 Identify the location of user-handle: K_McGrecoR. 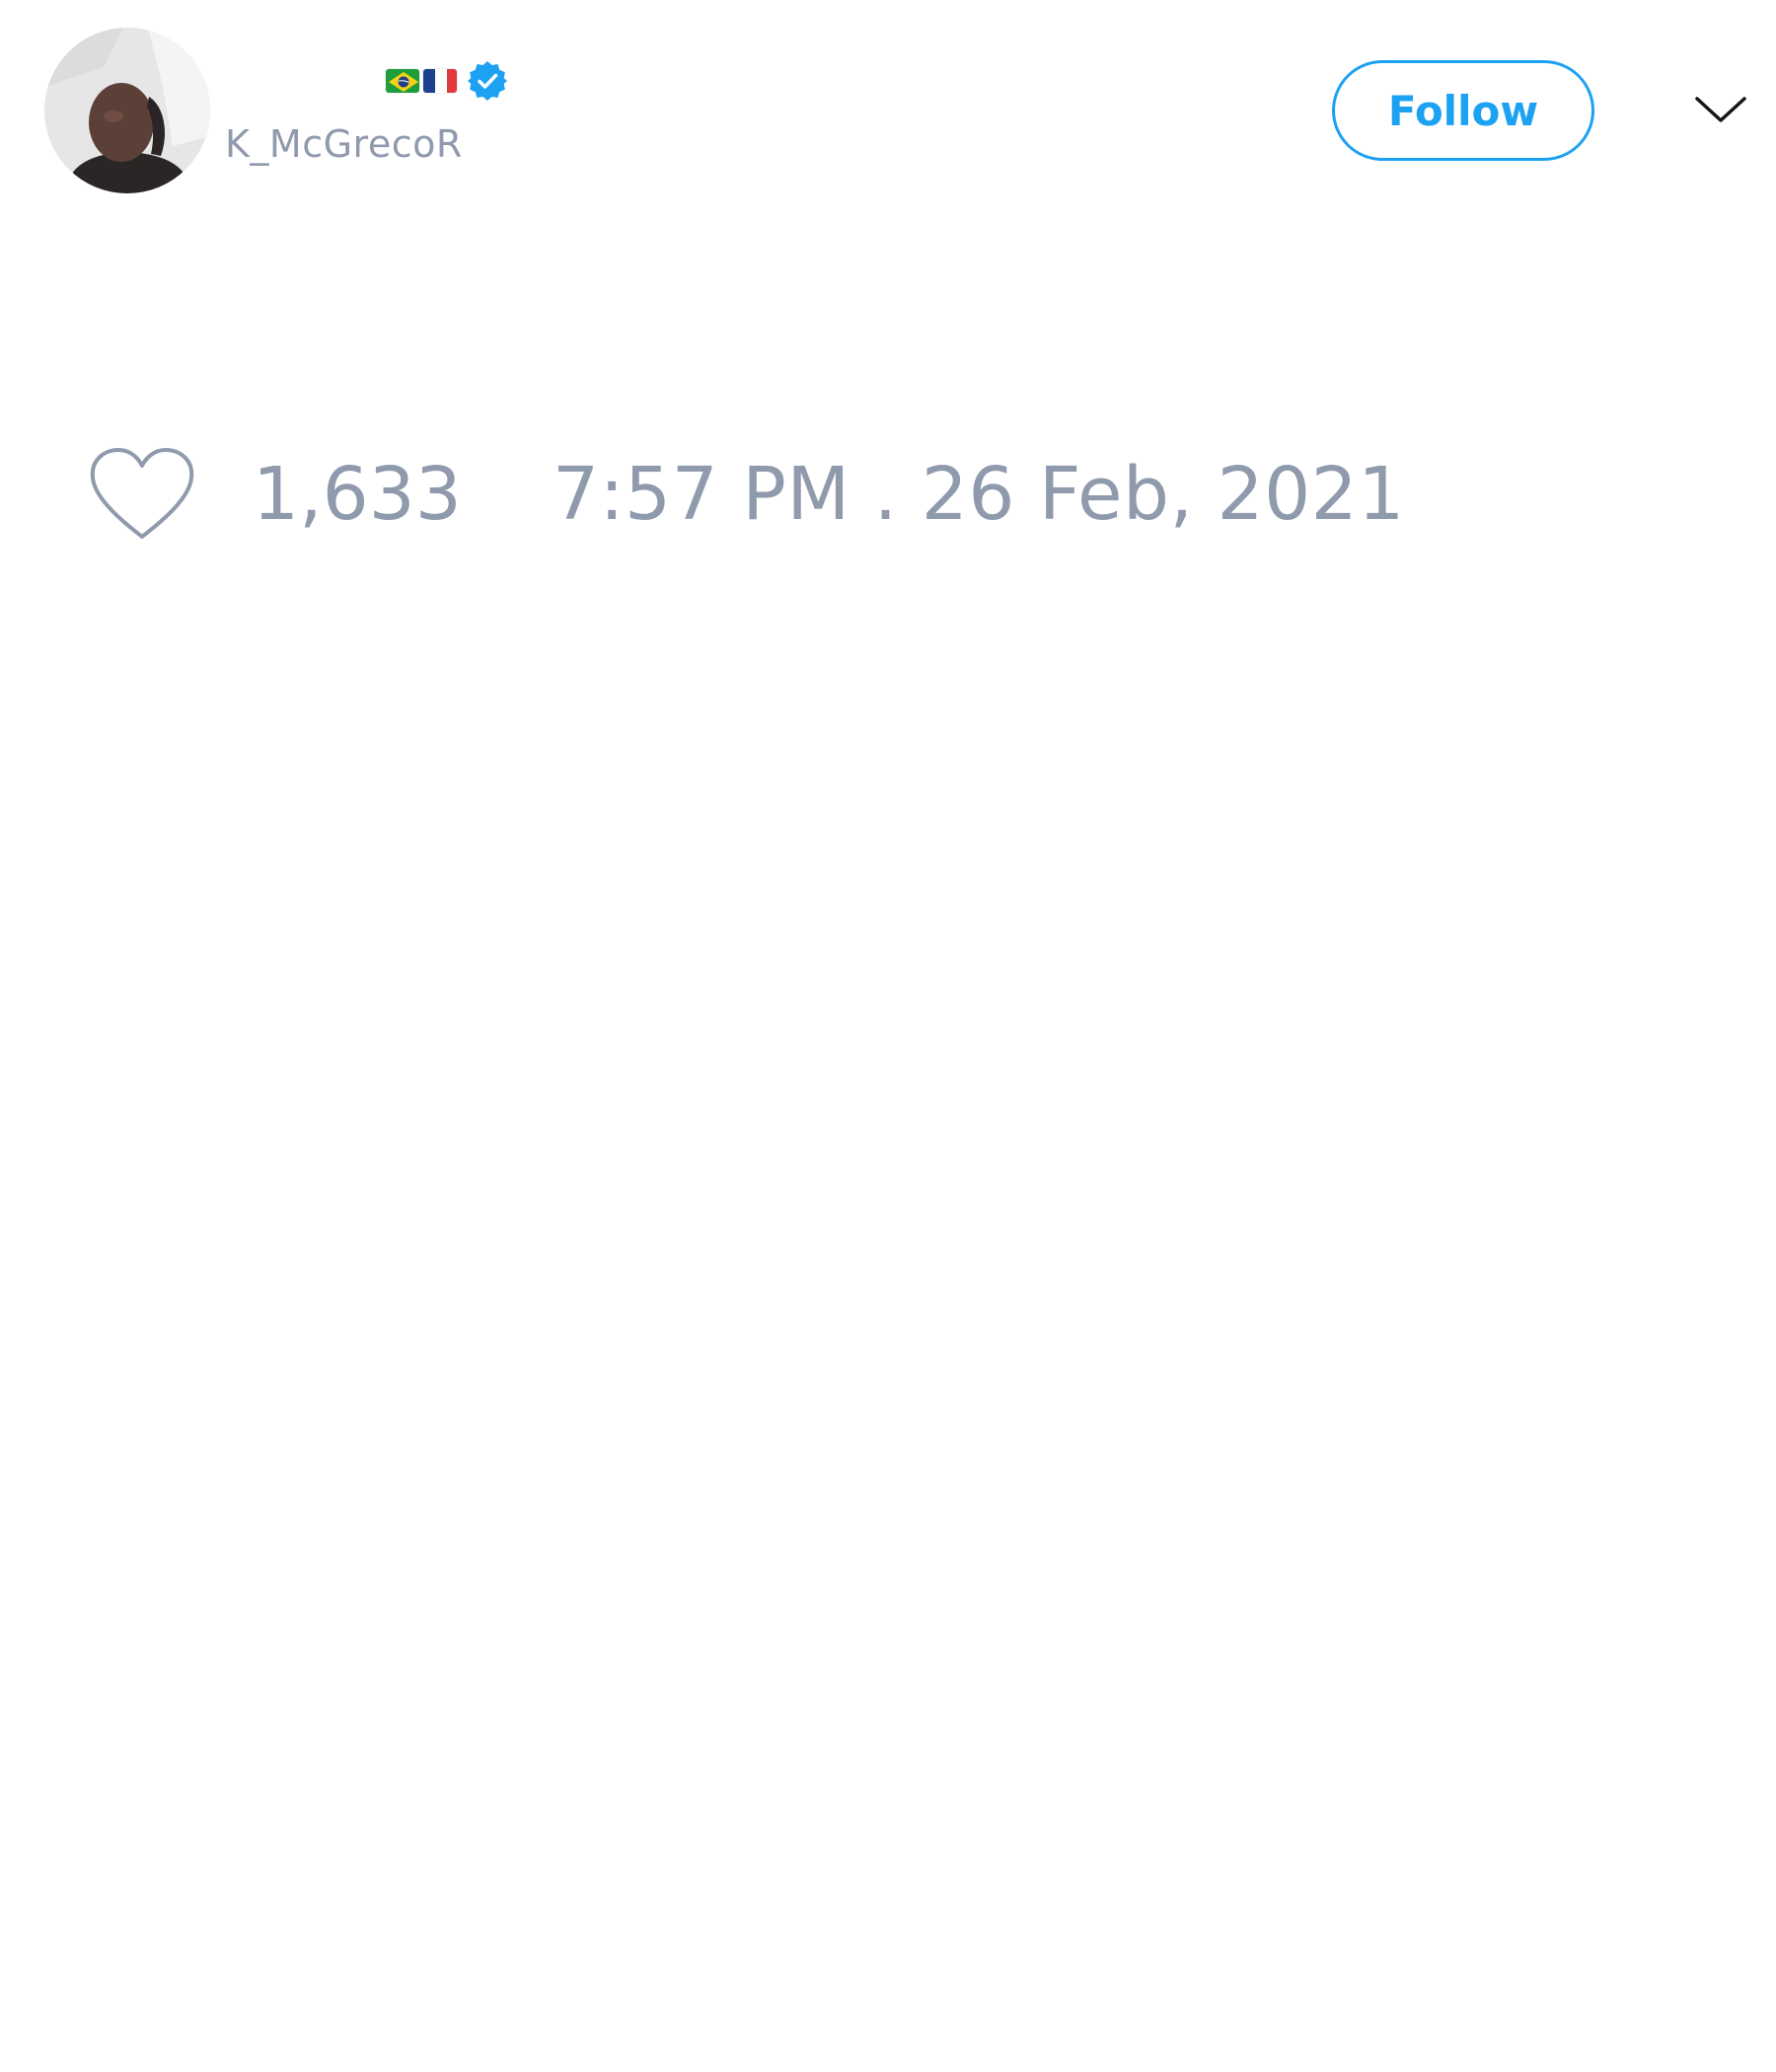
(344, 144).